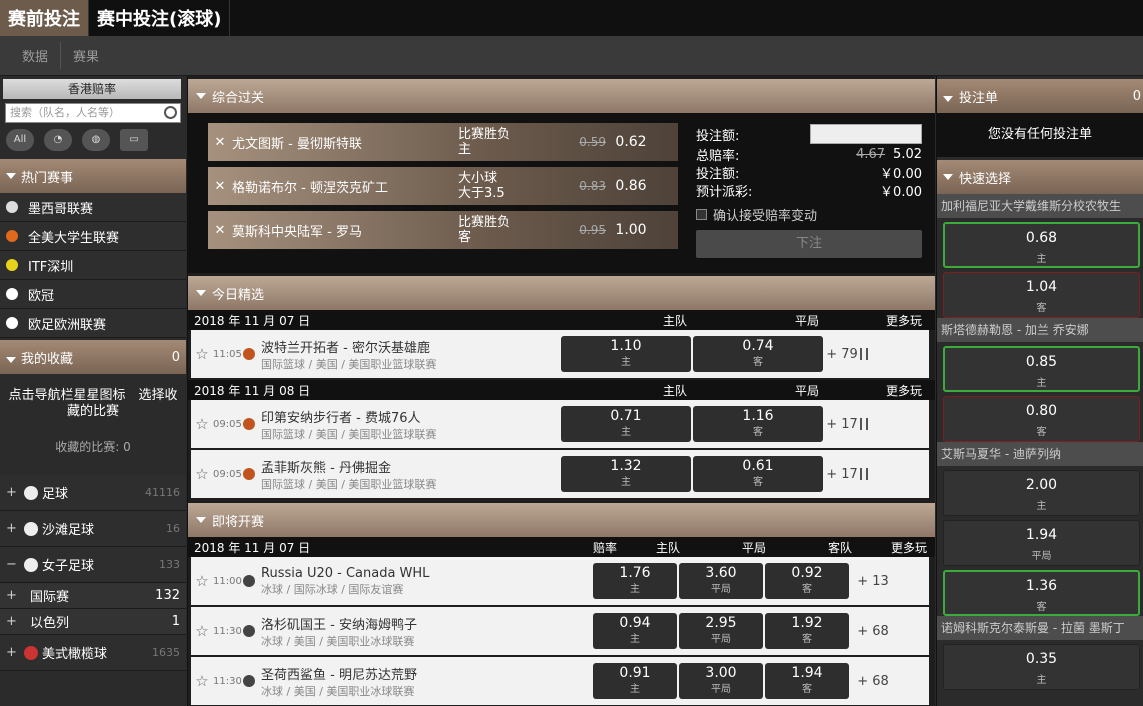 This screenshot has height=706, width=1143. I want to click on sport-item: + 美式橄榄球 1635, so click(93, 653).